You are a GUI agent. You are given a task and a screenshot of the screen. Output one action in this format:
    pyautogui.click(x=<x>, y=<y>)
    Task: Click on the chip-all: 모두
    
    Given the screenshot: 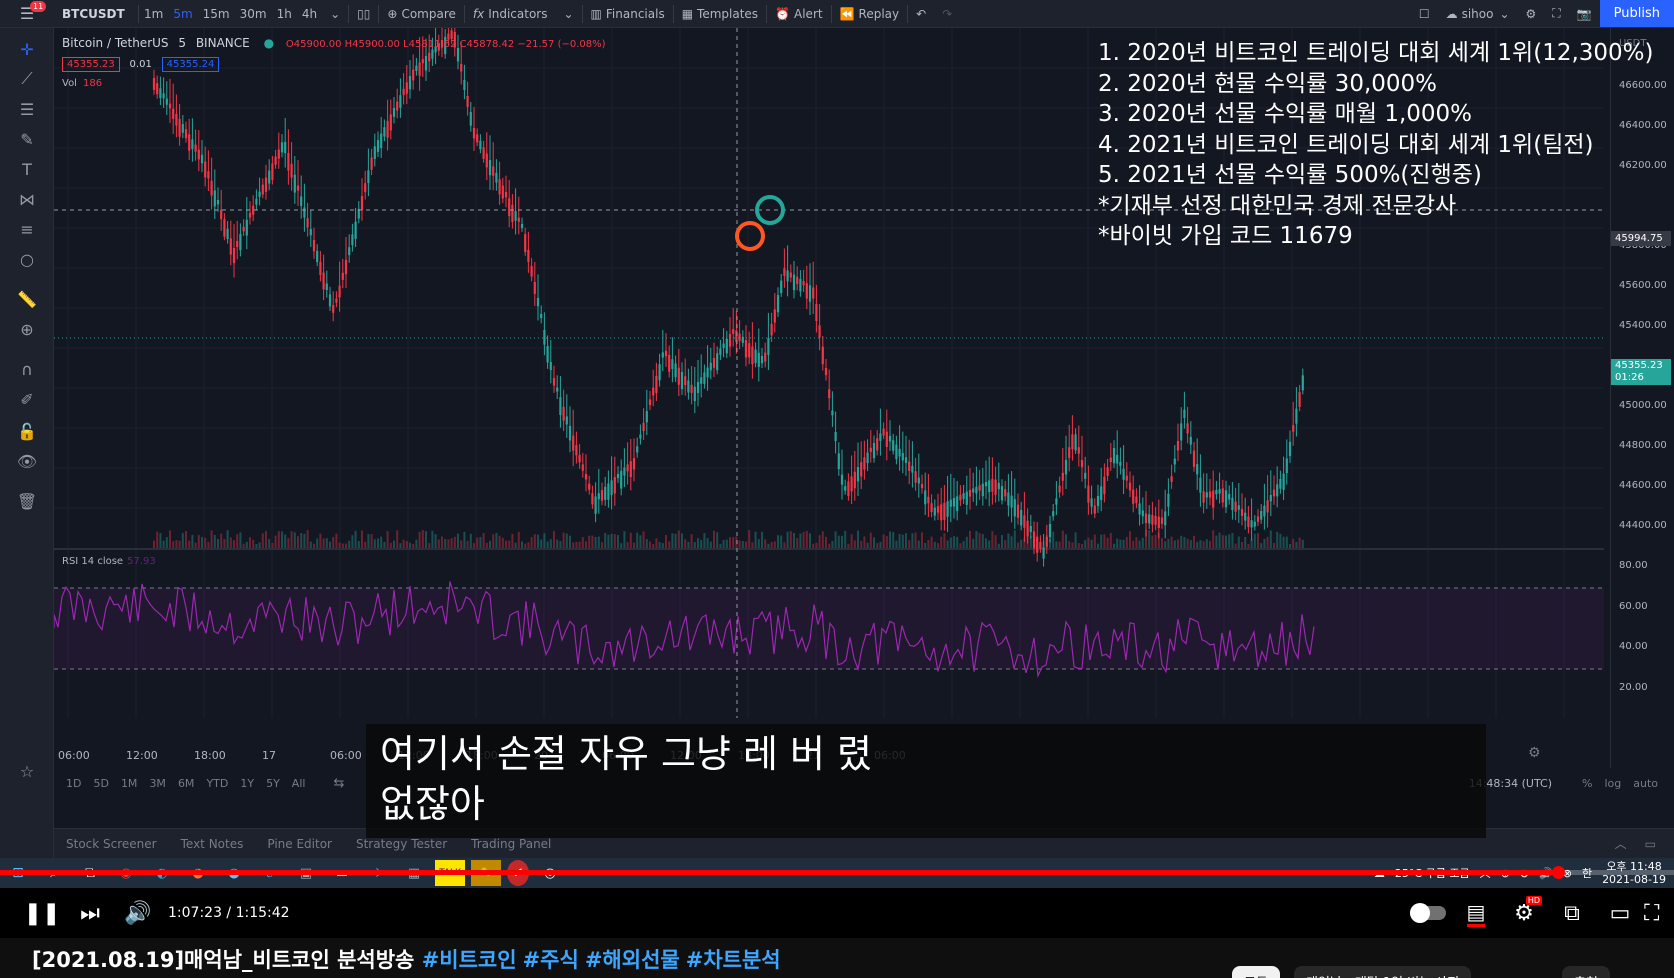 What is the action you would take?
    pyautogui.click(x=1256, y=972)
    